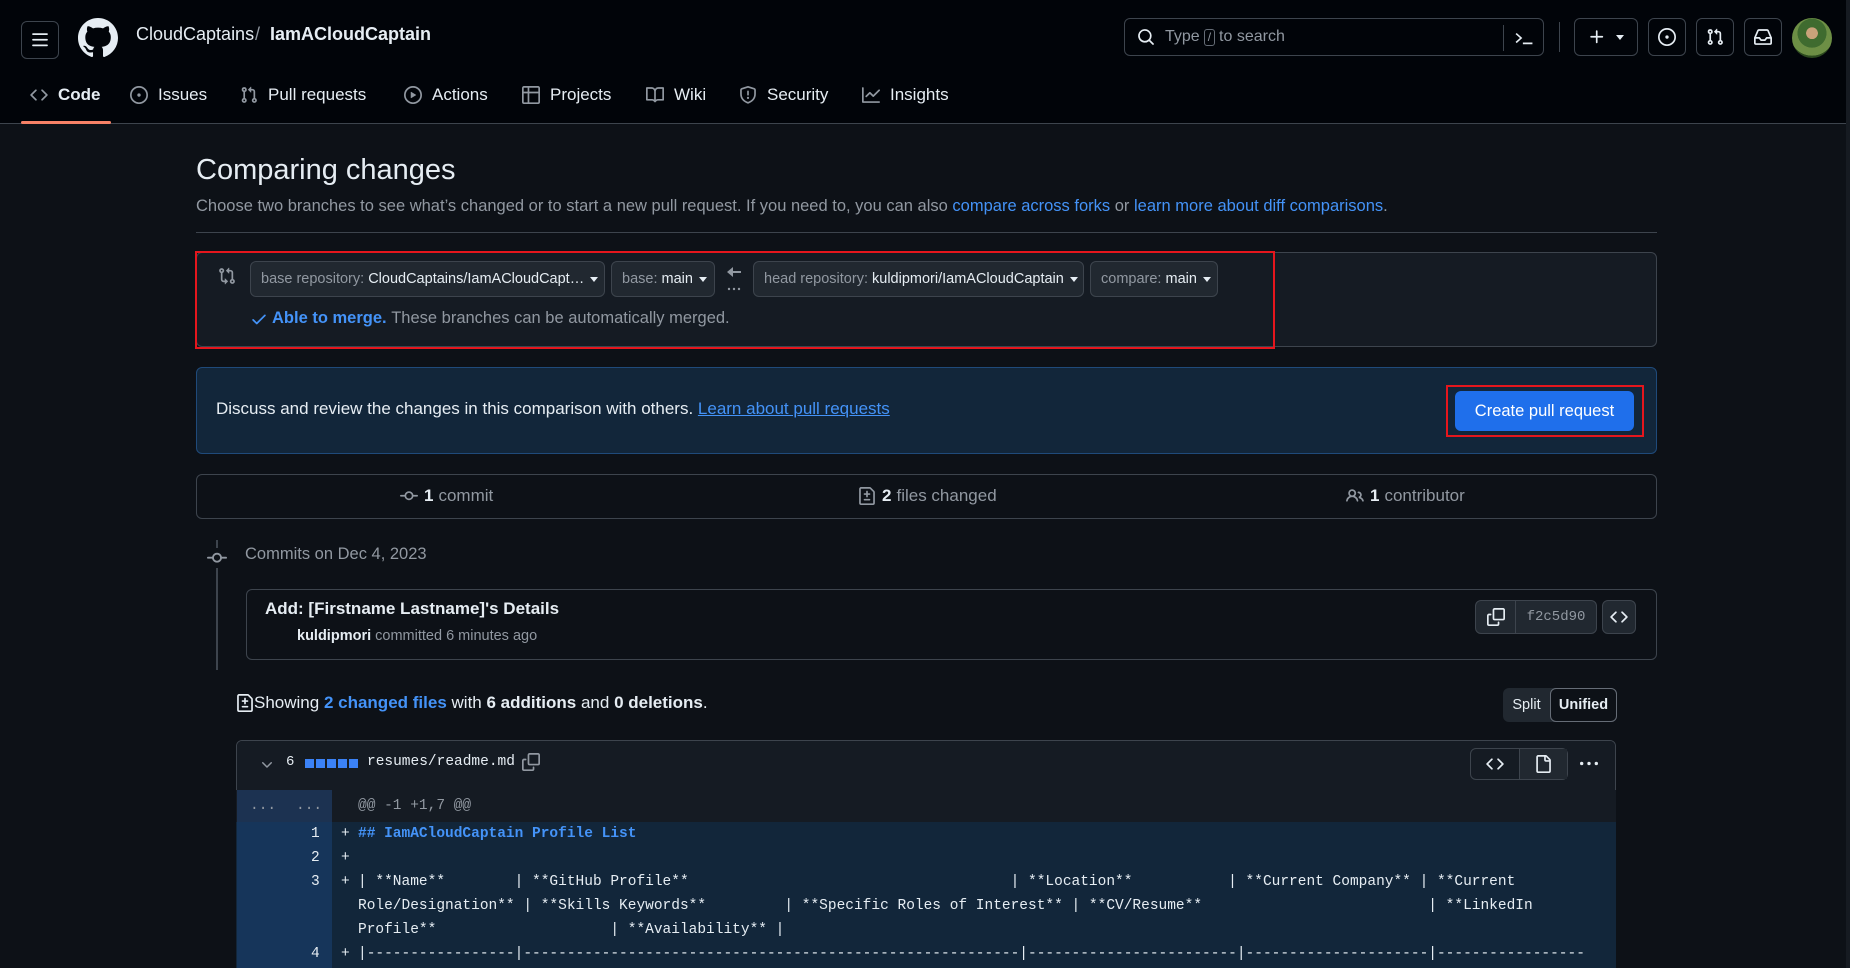 This screenshot has height=968, width=1850. I want to click on github-logo-icon, so click(98, 38).